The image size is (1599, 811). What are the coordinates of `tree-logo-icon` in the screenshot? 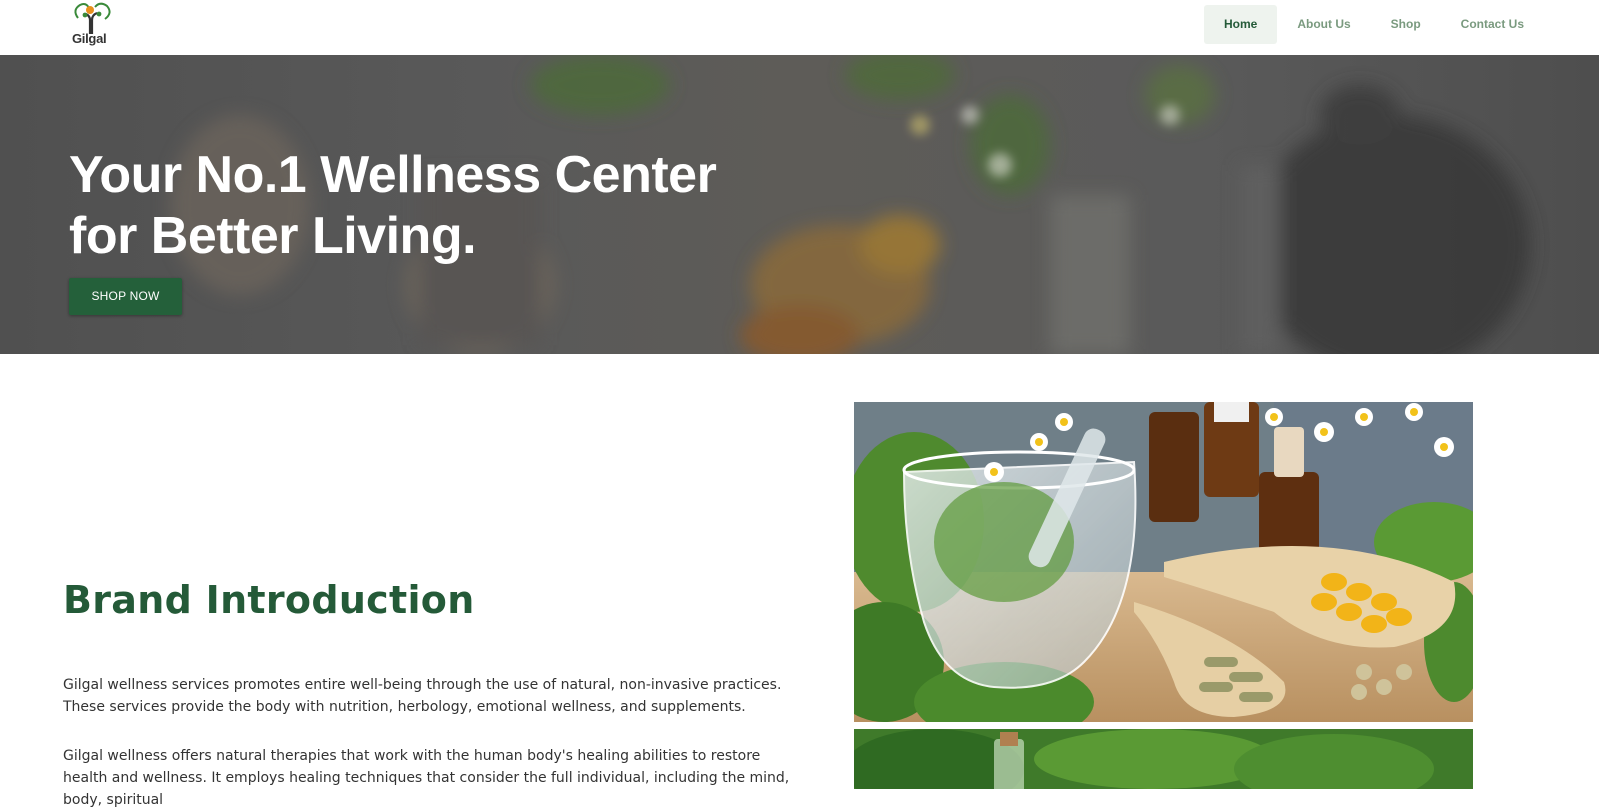 It's located at (92, 18).